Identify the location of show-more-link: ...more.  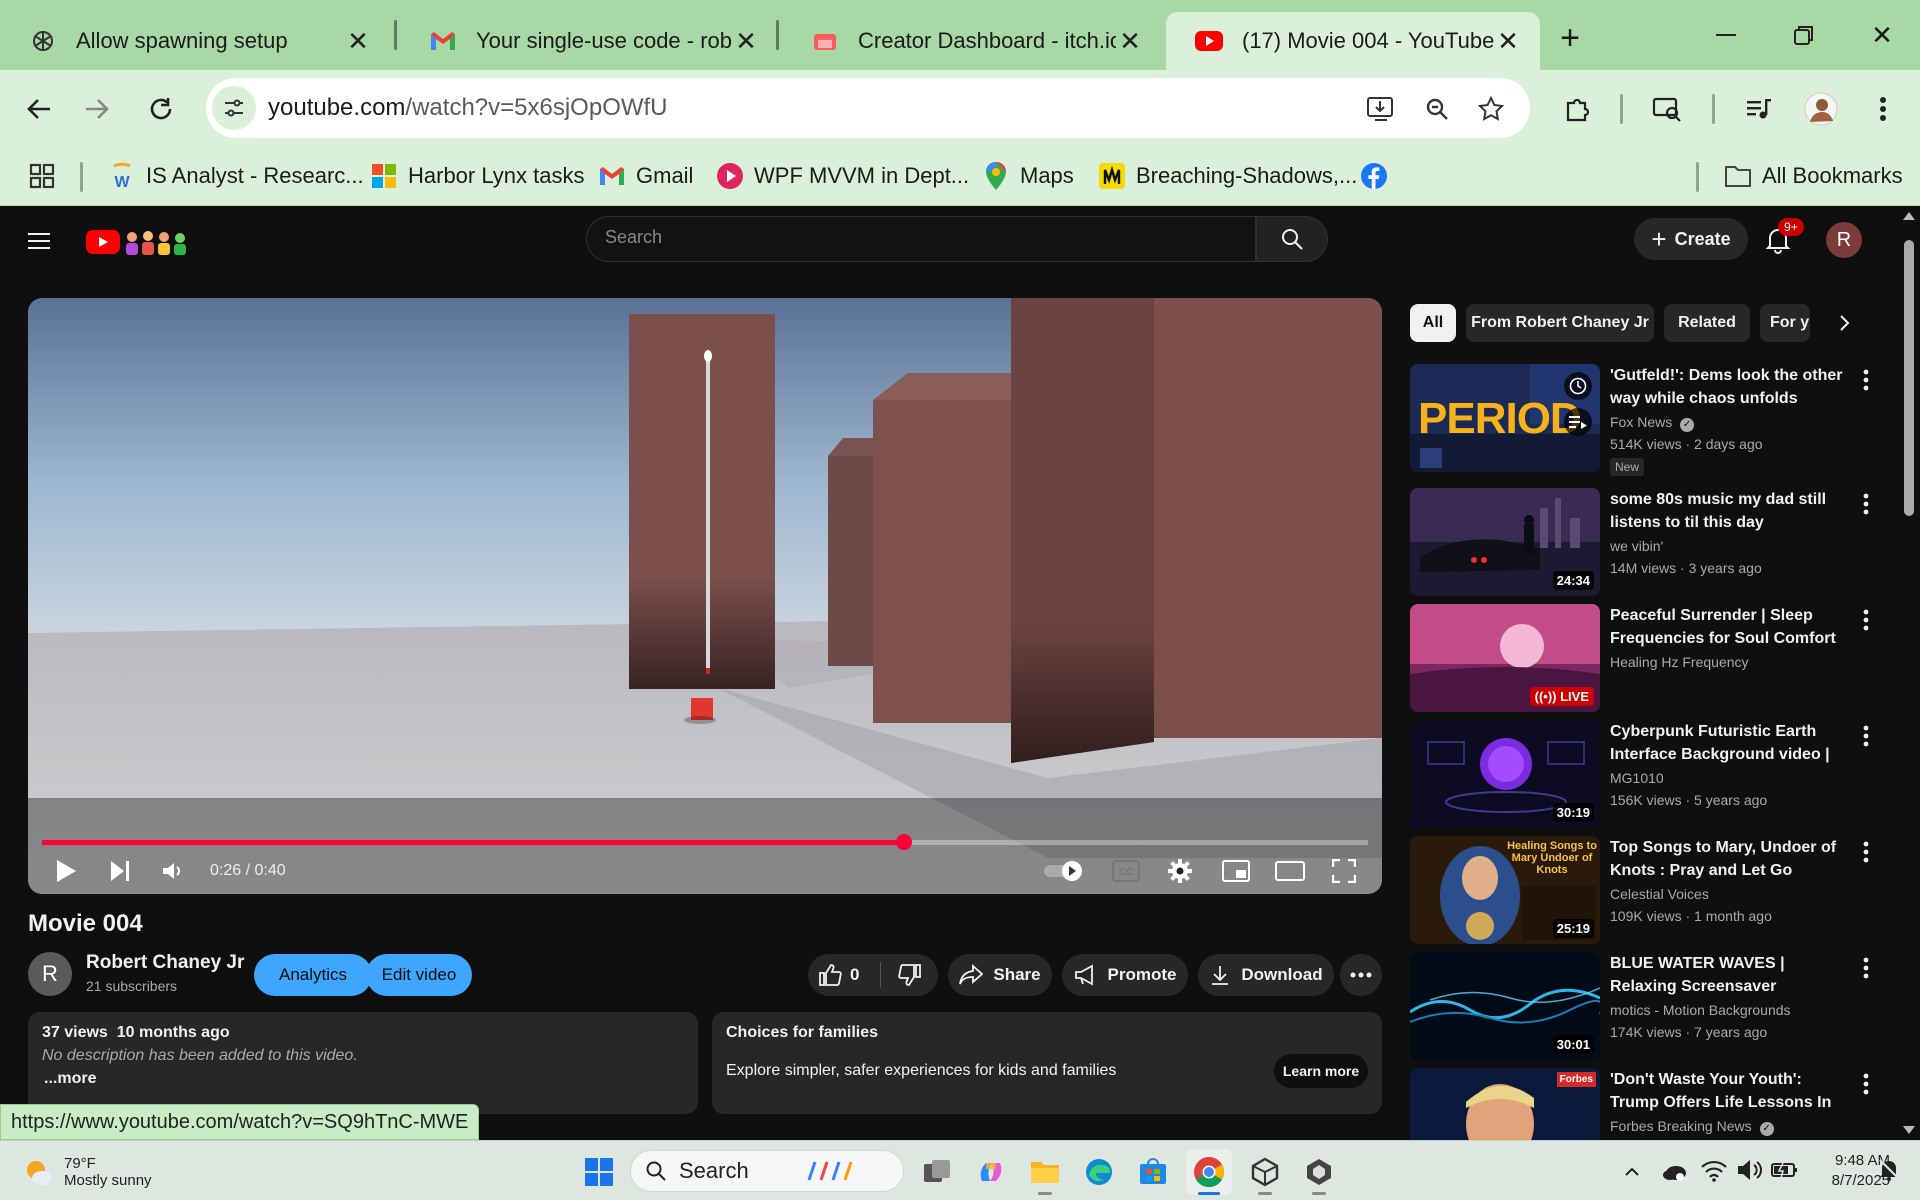
(70, 1079).